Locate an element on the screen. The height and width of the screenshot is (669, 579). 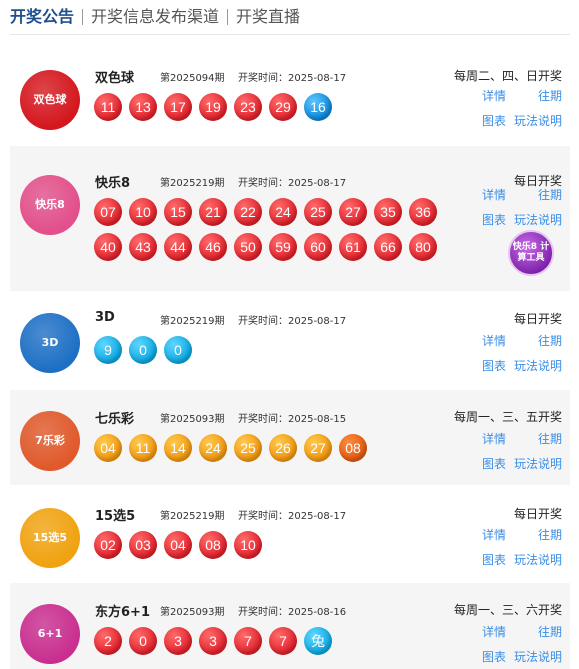
winning-numbers: 900 is located at coordinates (274, 350).